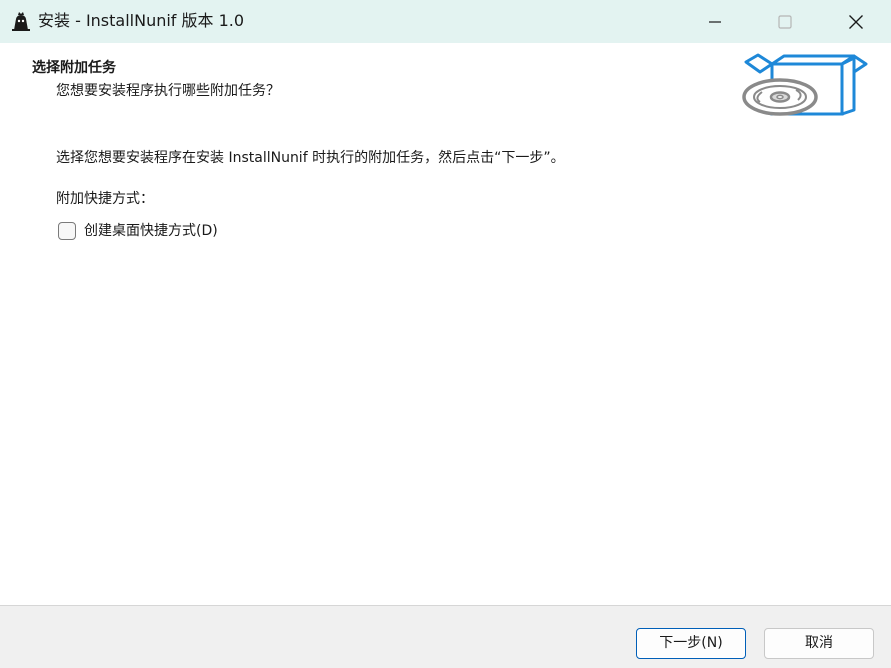 Image resolution: width=891 pixels, height=668 pixels. I want to click on title-bar: 安装 - InstallNunif 版本 1.0, so click(445, 21).